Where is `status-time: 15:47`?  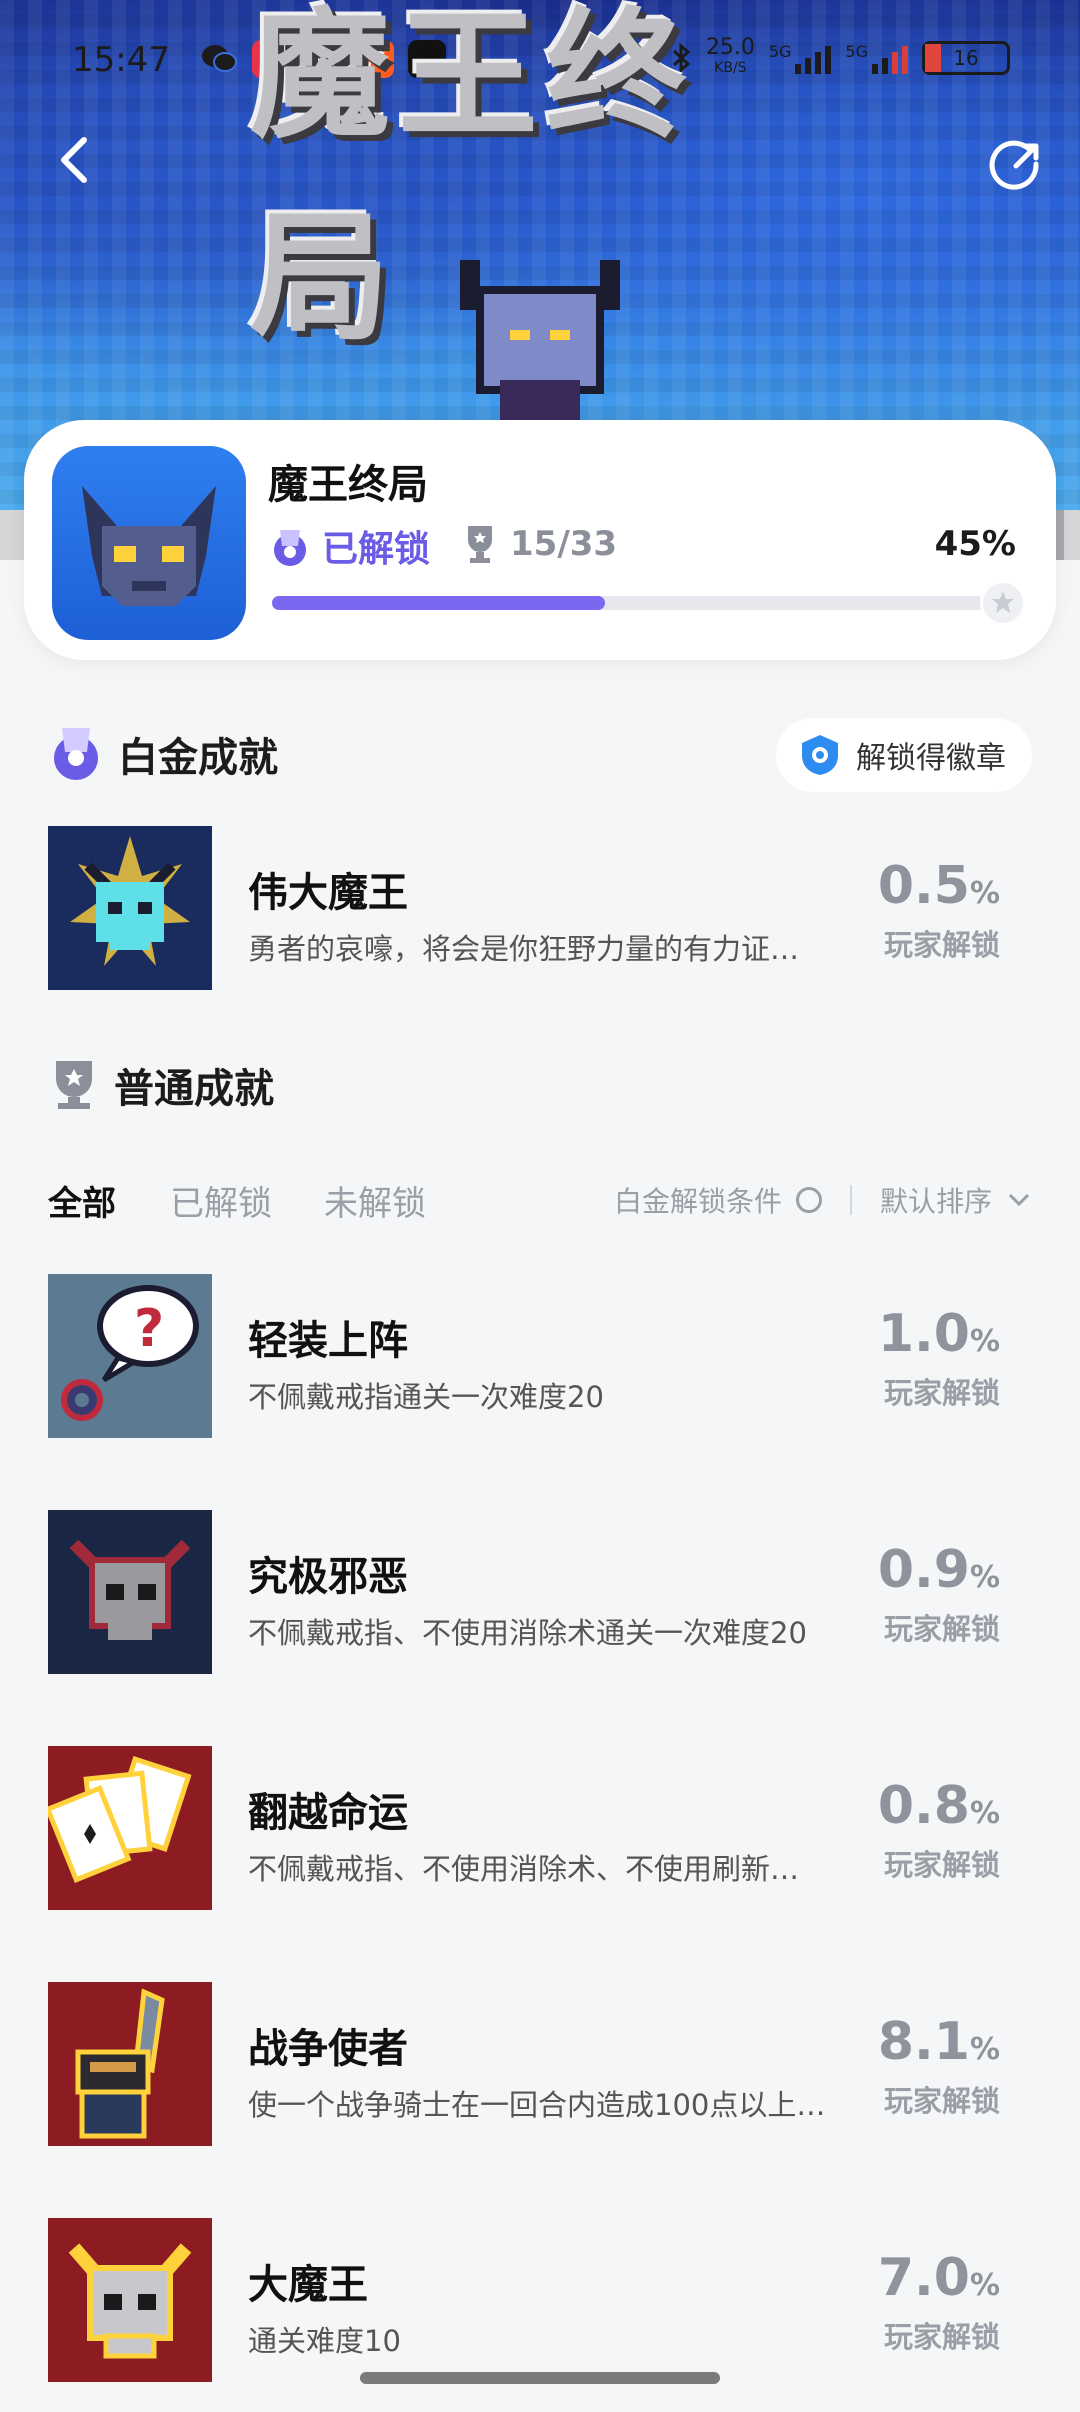 status-time: 15:47 is located at coordinates (121, 60).